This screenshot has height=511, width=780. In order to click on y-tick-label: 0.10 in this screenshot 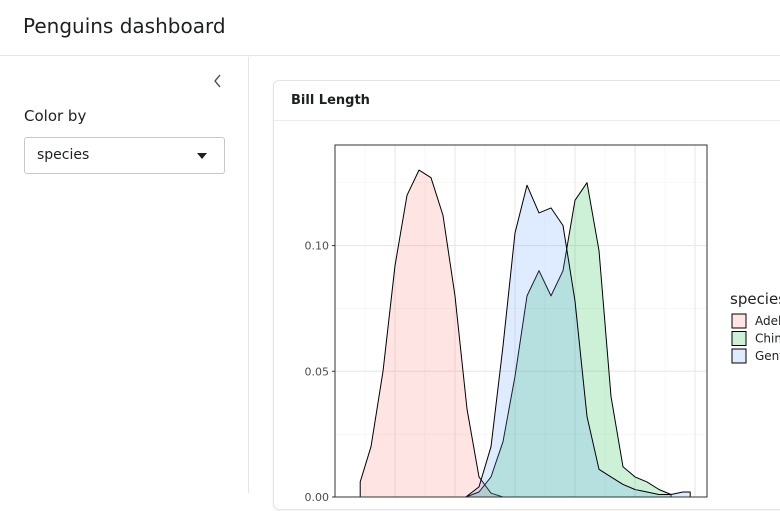, I will do `click(317, 246)`.